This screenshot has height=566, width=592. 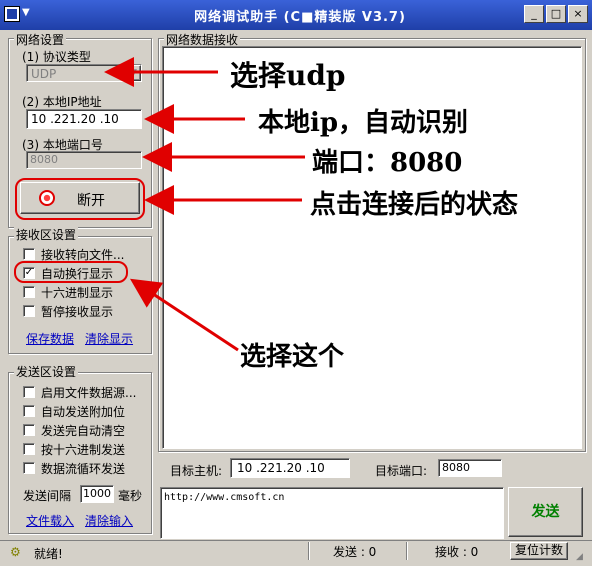 I want to click on annotation-after-connect: 点击连接后的状态, so click(x=414, y=205).